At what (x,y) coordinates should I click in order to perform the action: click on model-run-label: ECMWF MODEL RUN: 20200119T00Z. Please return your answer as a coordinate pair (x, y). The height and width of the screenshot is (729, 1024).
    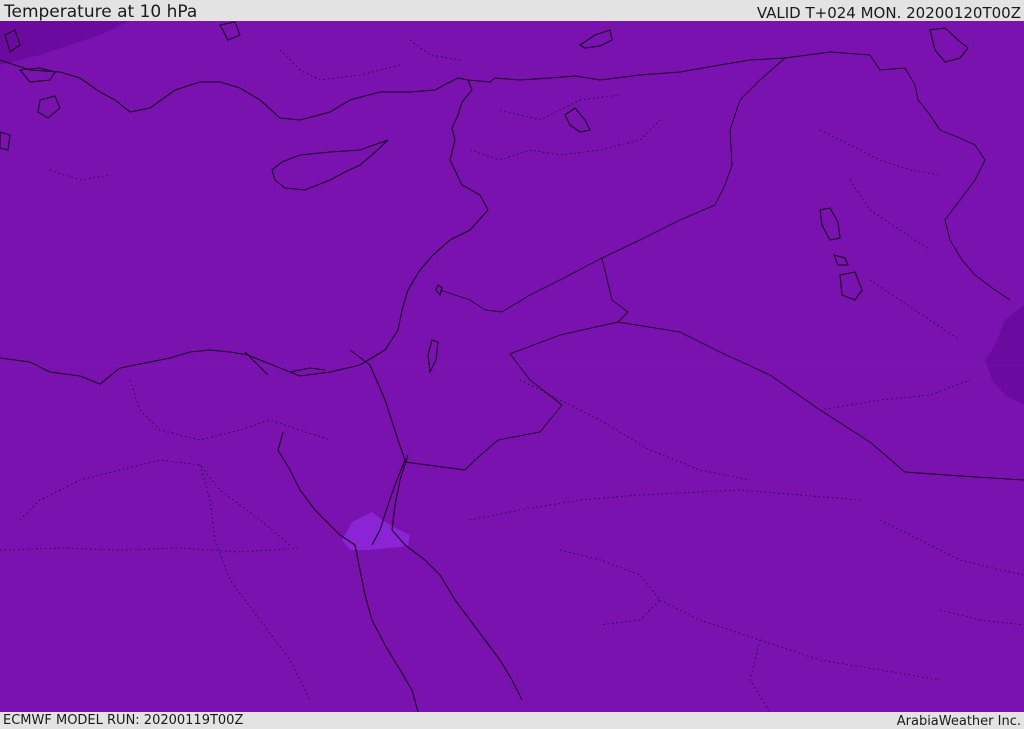
    Looking at the image, I should click on (123, 720).